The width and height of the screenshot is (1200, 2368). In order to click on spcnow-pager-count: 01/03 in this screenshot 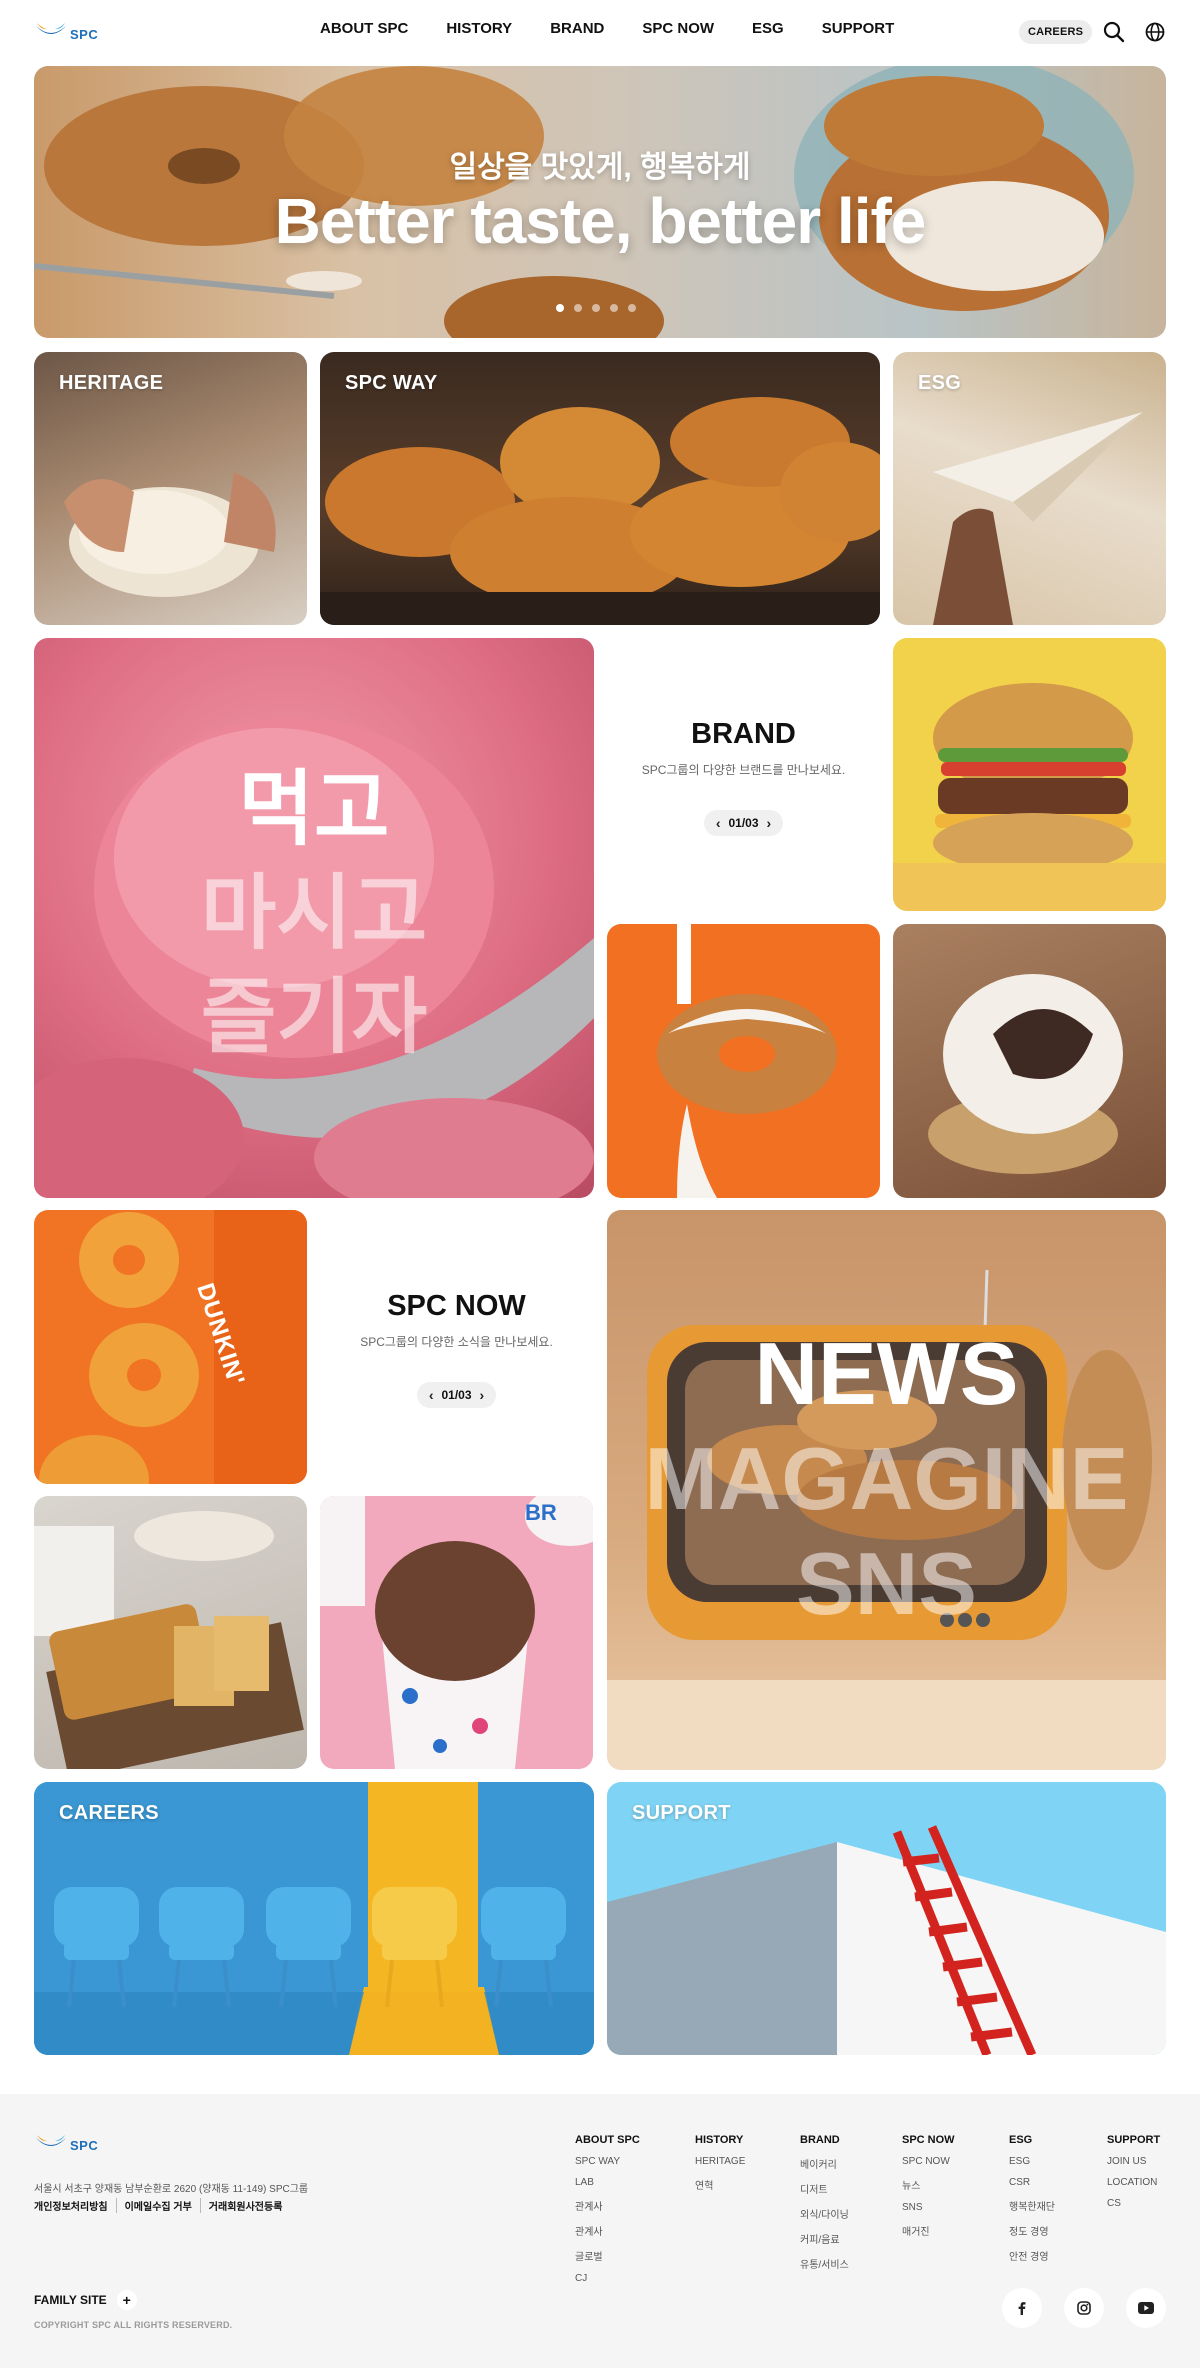, I will do `click(456, 1395)`.